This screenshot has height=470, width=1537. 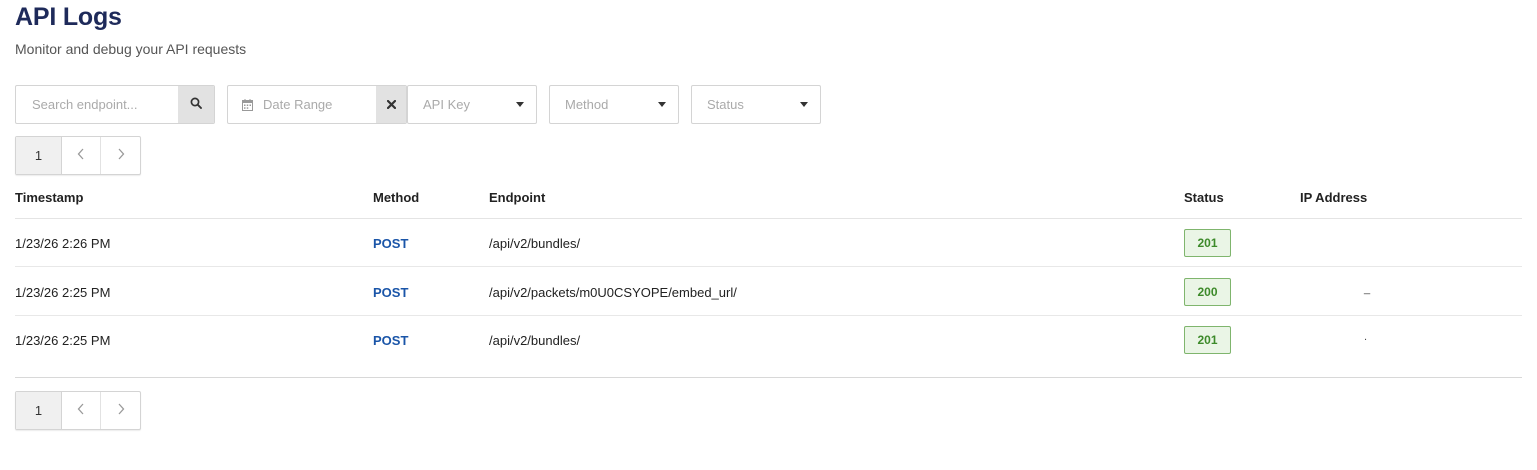 I want to click on column-header-status: Status, so click(x=1204, y=197).